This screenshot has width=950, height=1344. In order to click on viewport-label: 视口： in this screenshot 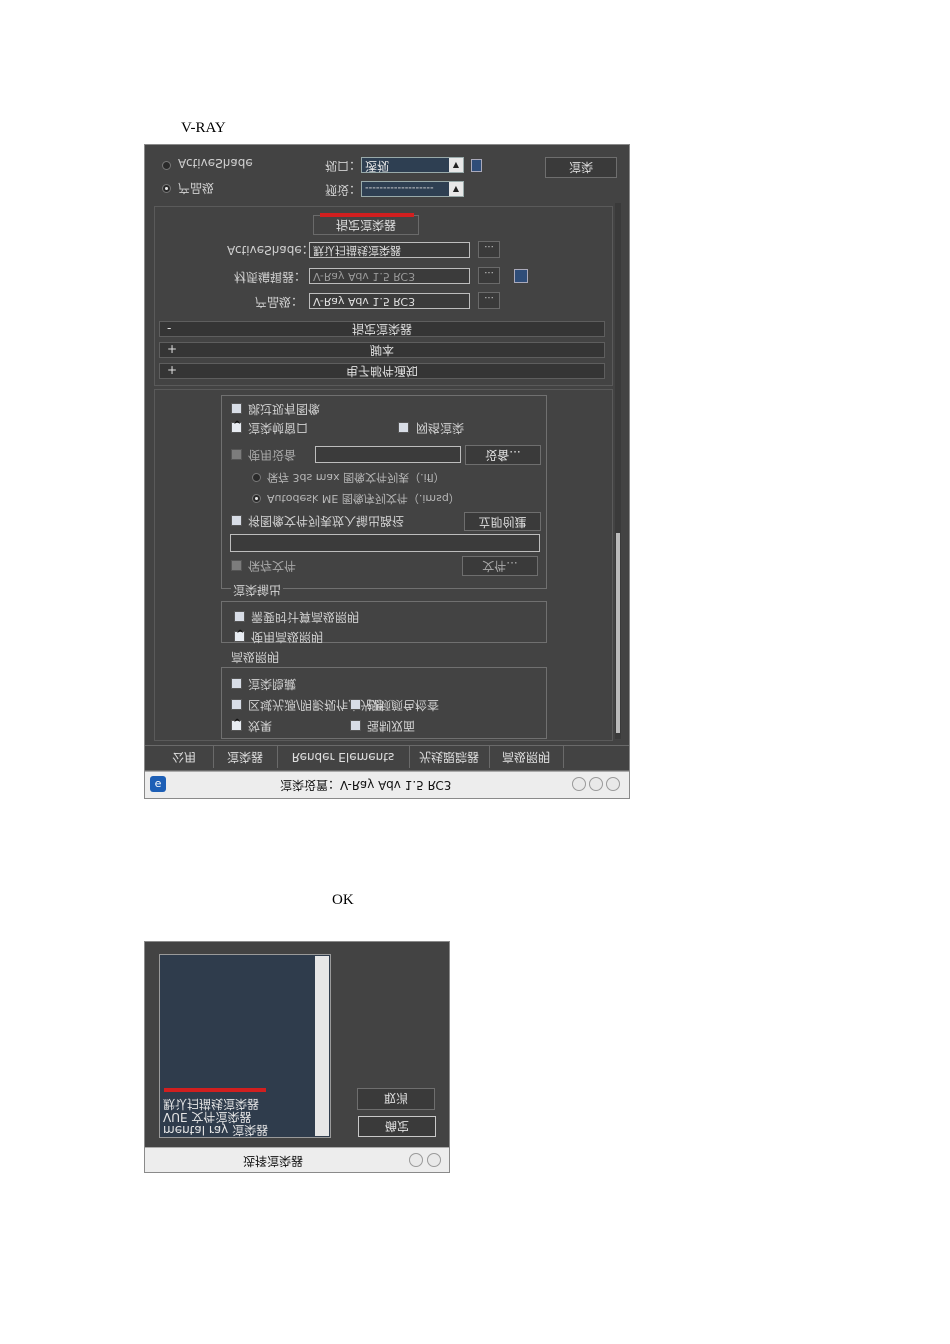, I will do `click(343, 166)`.